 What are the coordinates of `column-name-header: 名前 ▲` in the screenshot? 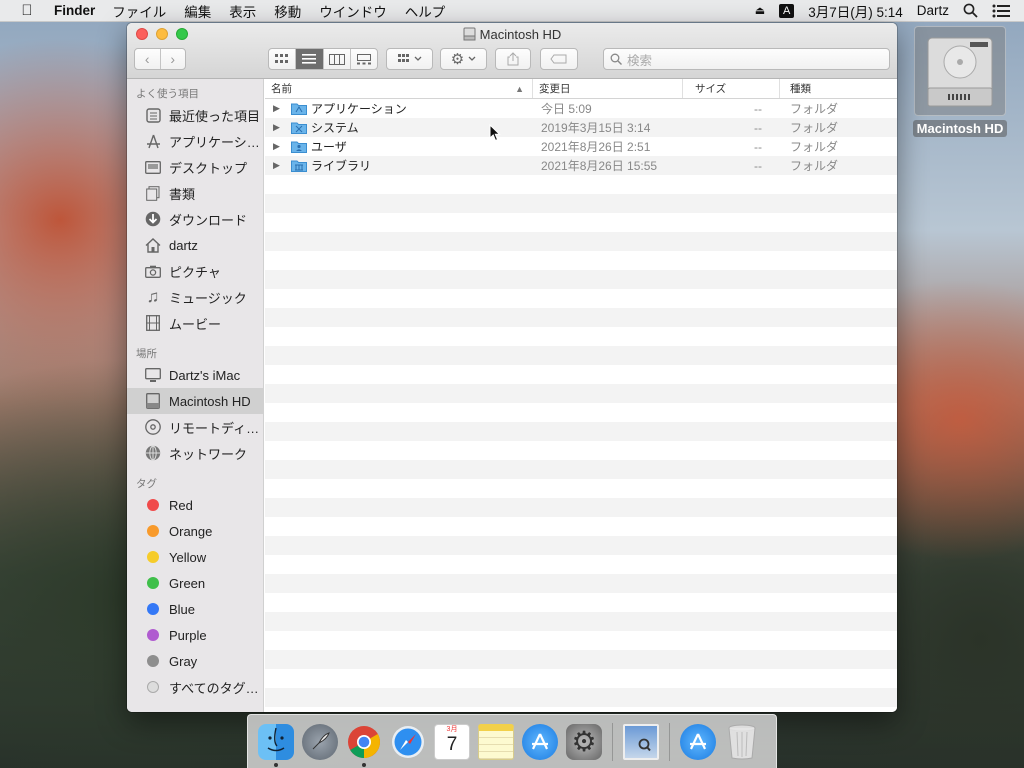 It's located at (399, 88).